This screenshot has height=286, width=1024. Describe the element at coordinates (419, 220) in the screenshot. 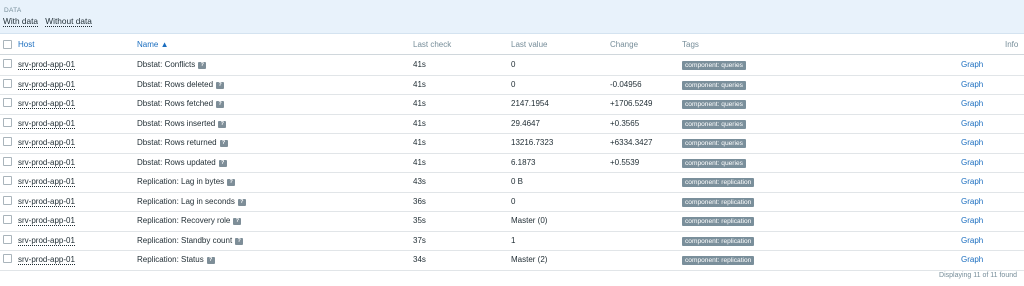

I see `last-check: 35s` at that location.